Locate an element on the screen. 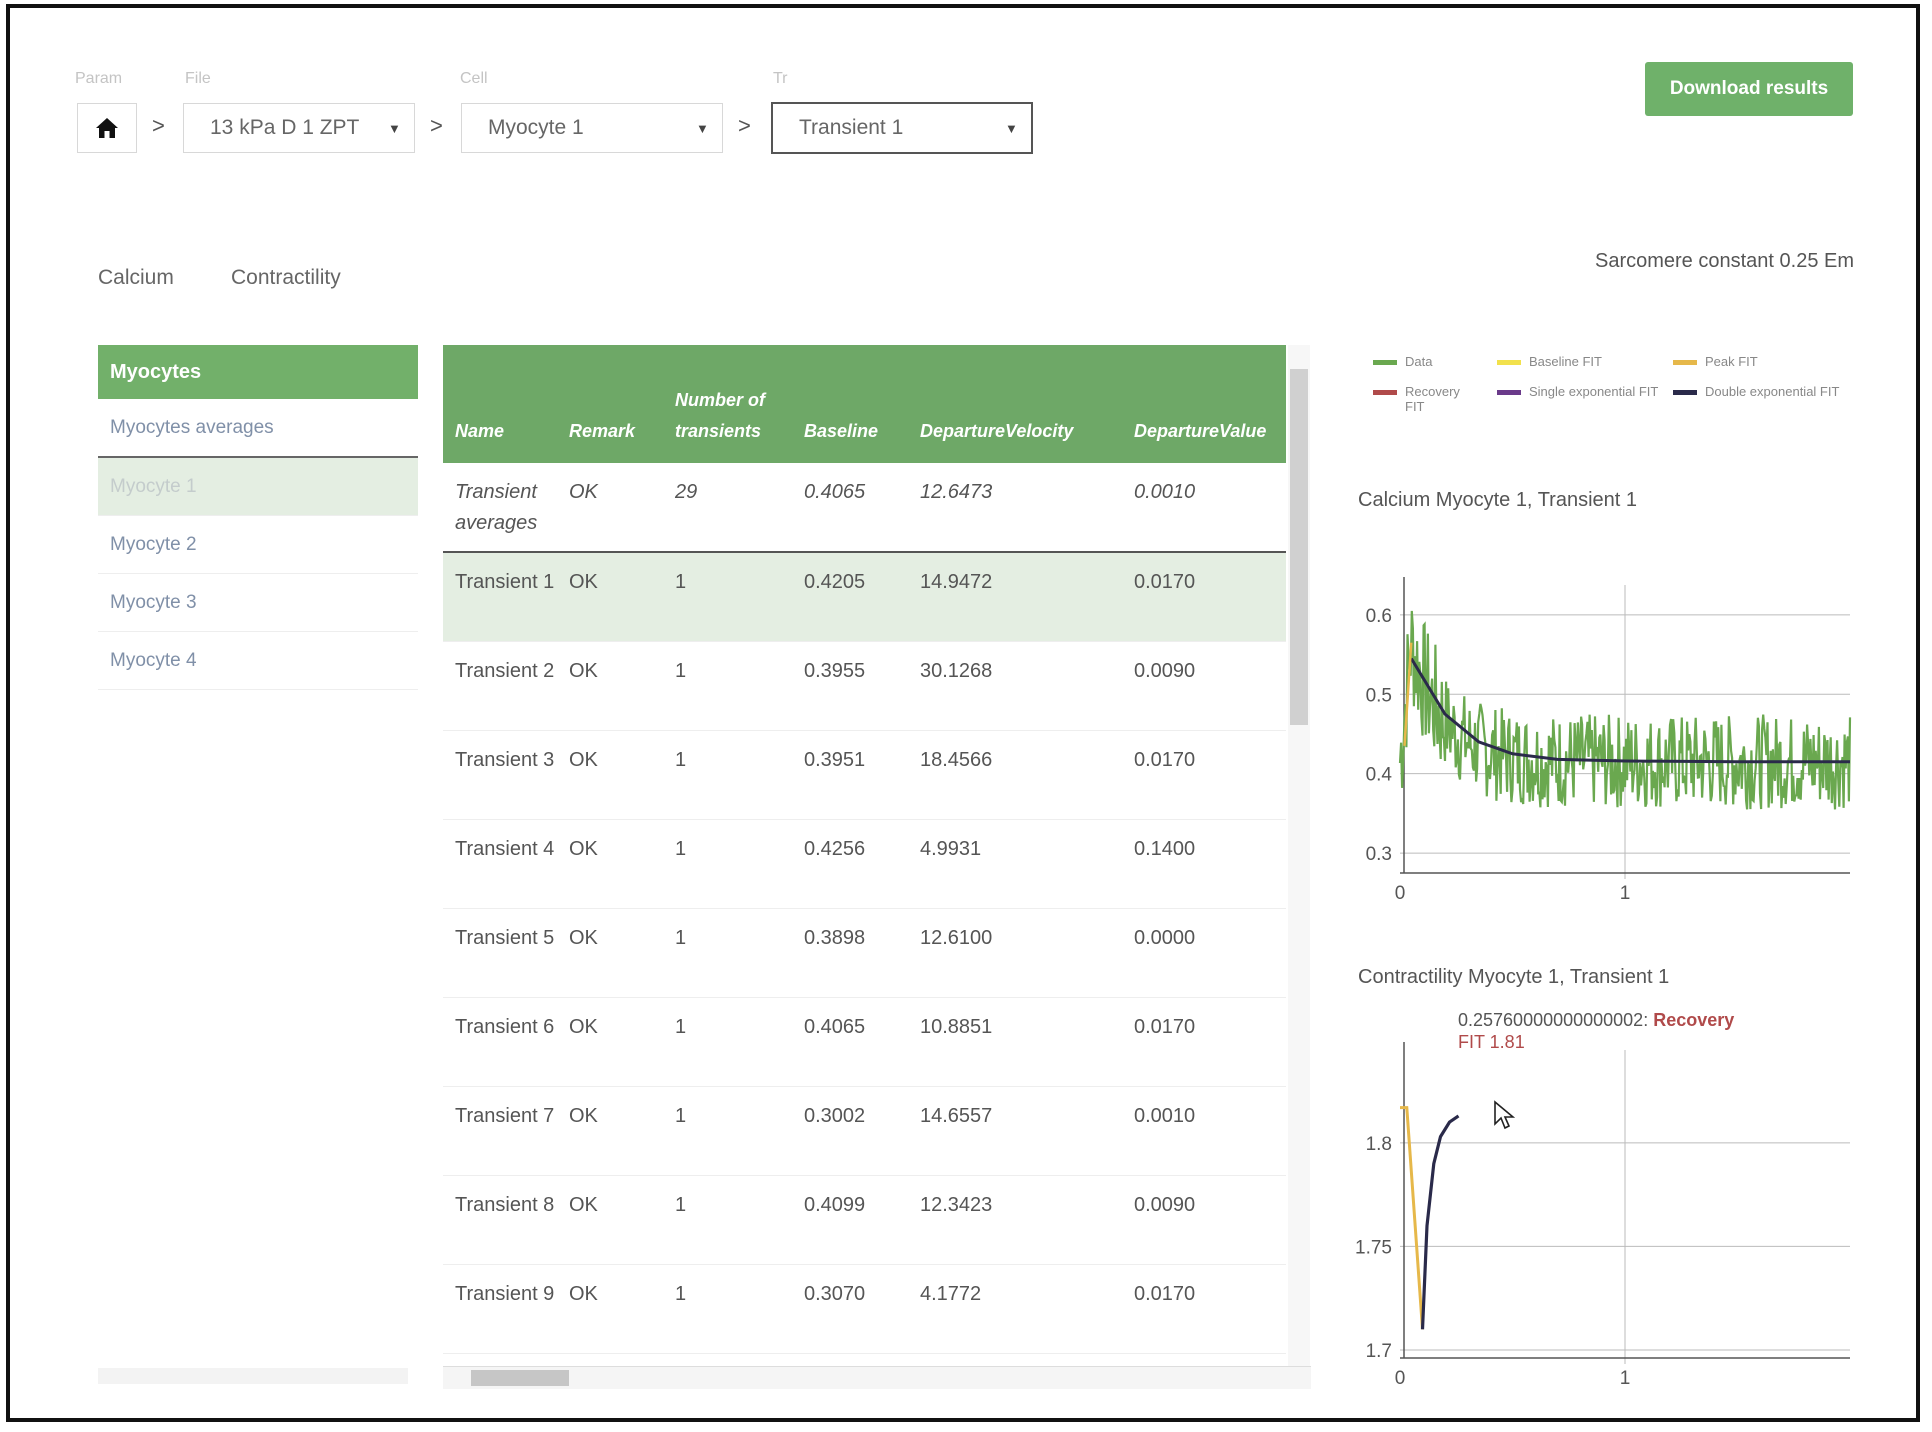 The height and width of the screenshot is (1432, 1932). file-select: 13 kPa D 1 ZPT ▼ is located at coordinates (299, 128).